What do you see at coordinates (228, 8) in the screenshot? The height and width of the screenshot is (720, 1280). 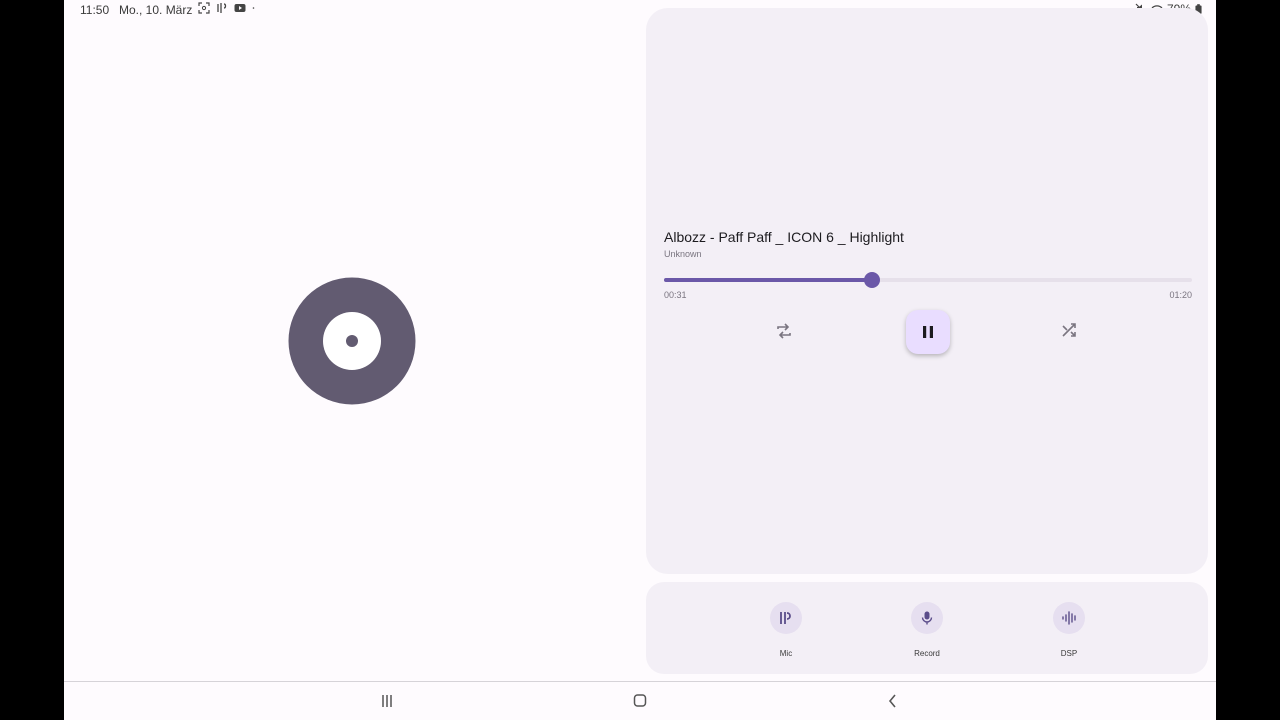 I see `status-notification-icons` at bounding box center [228, 8].